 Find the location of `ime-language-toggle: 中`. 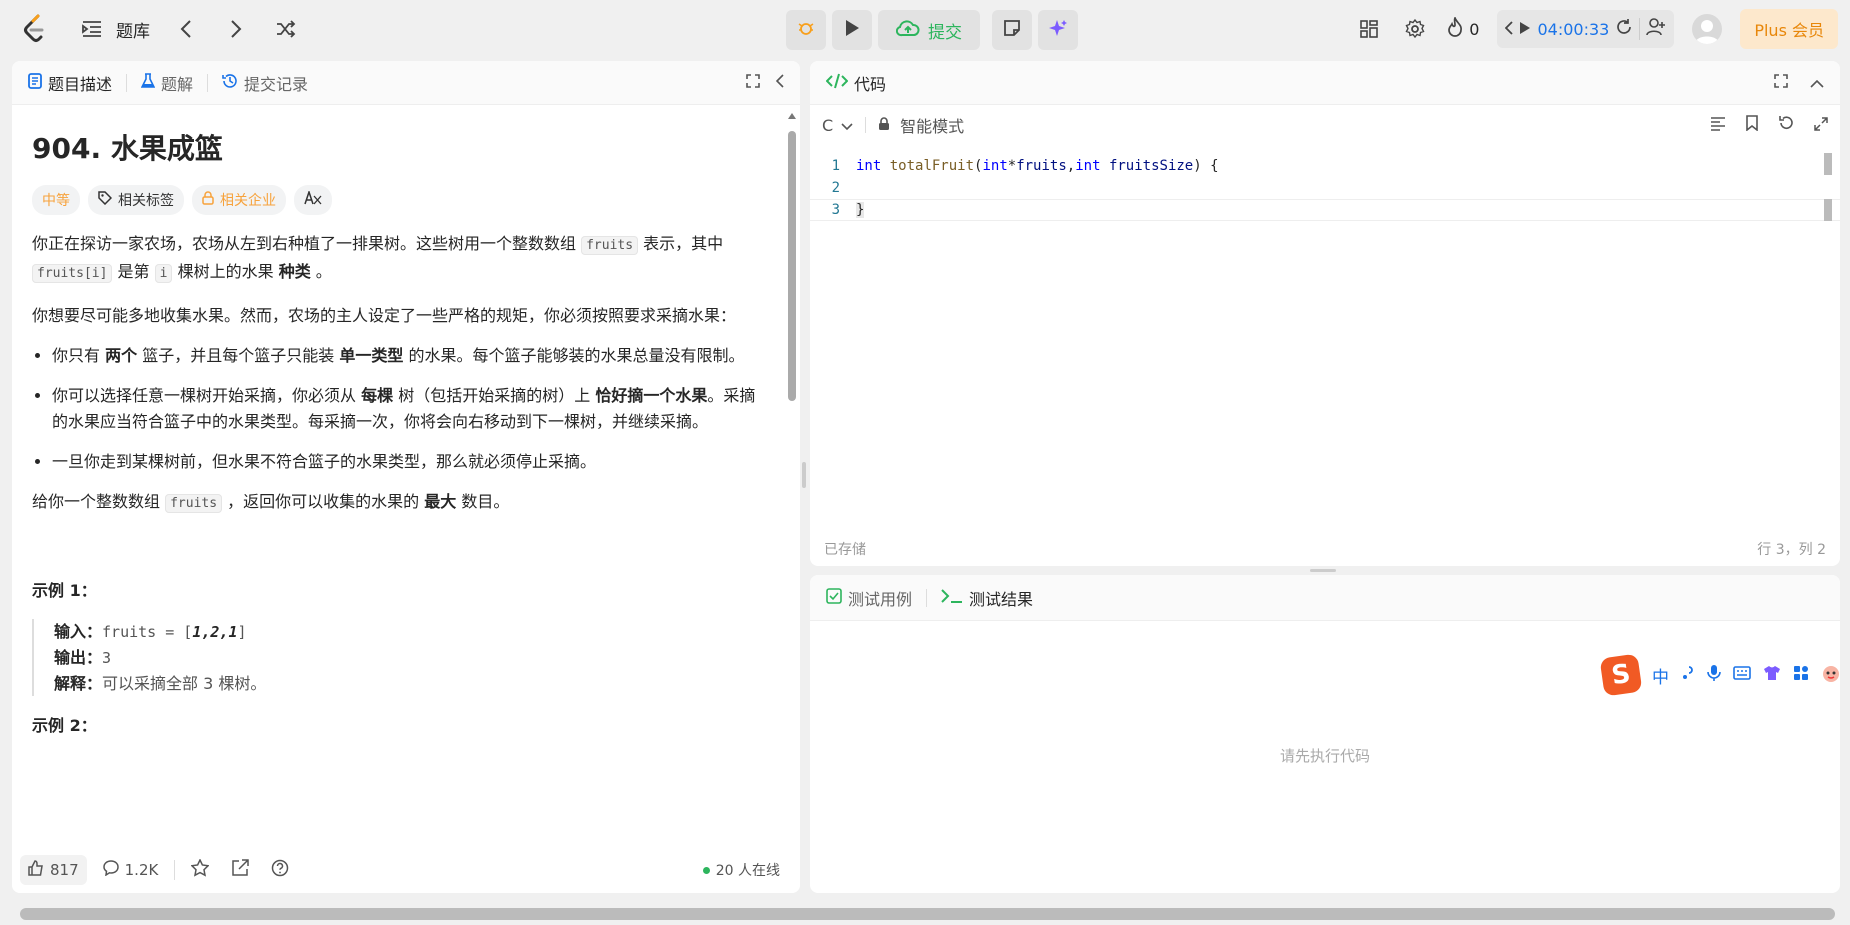

ime-language-toggle: 中 is located at coordinates (1660, 675).